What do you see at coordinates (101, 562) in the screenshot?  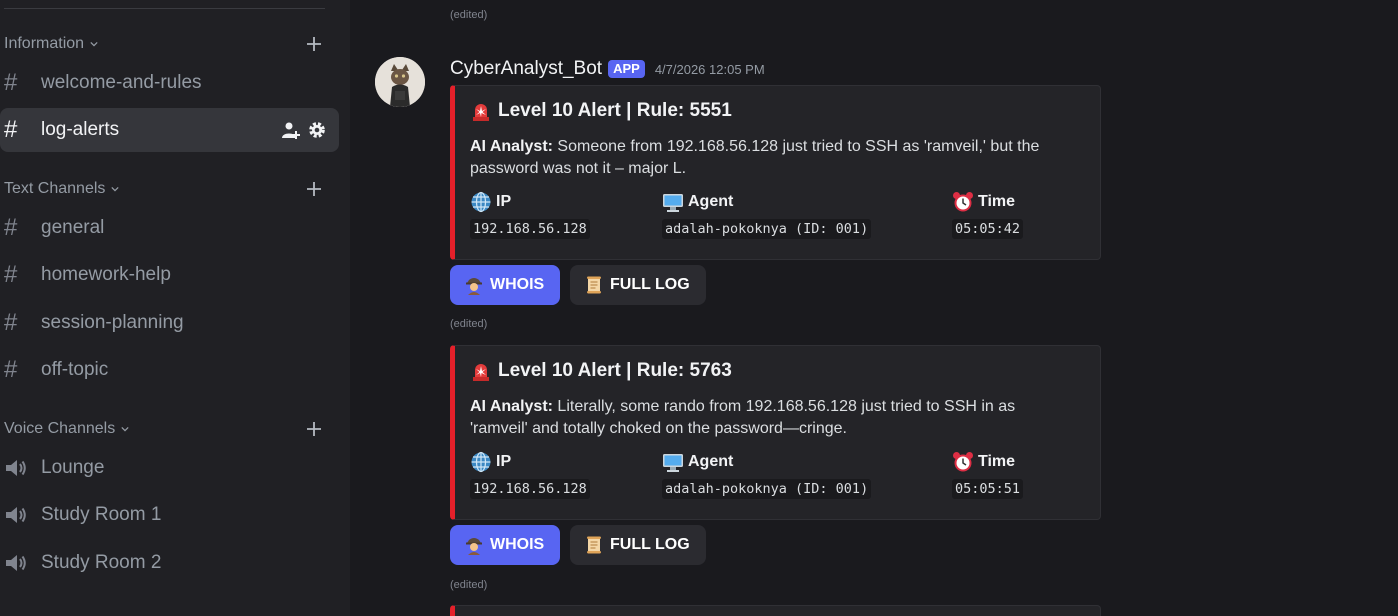 I see `channel-label: Study Room 2` at bounding box center [101, 562].